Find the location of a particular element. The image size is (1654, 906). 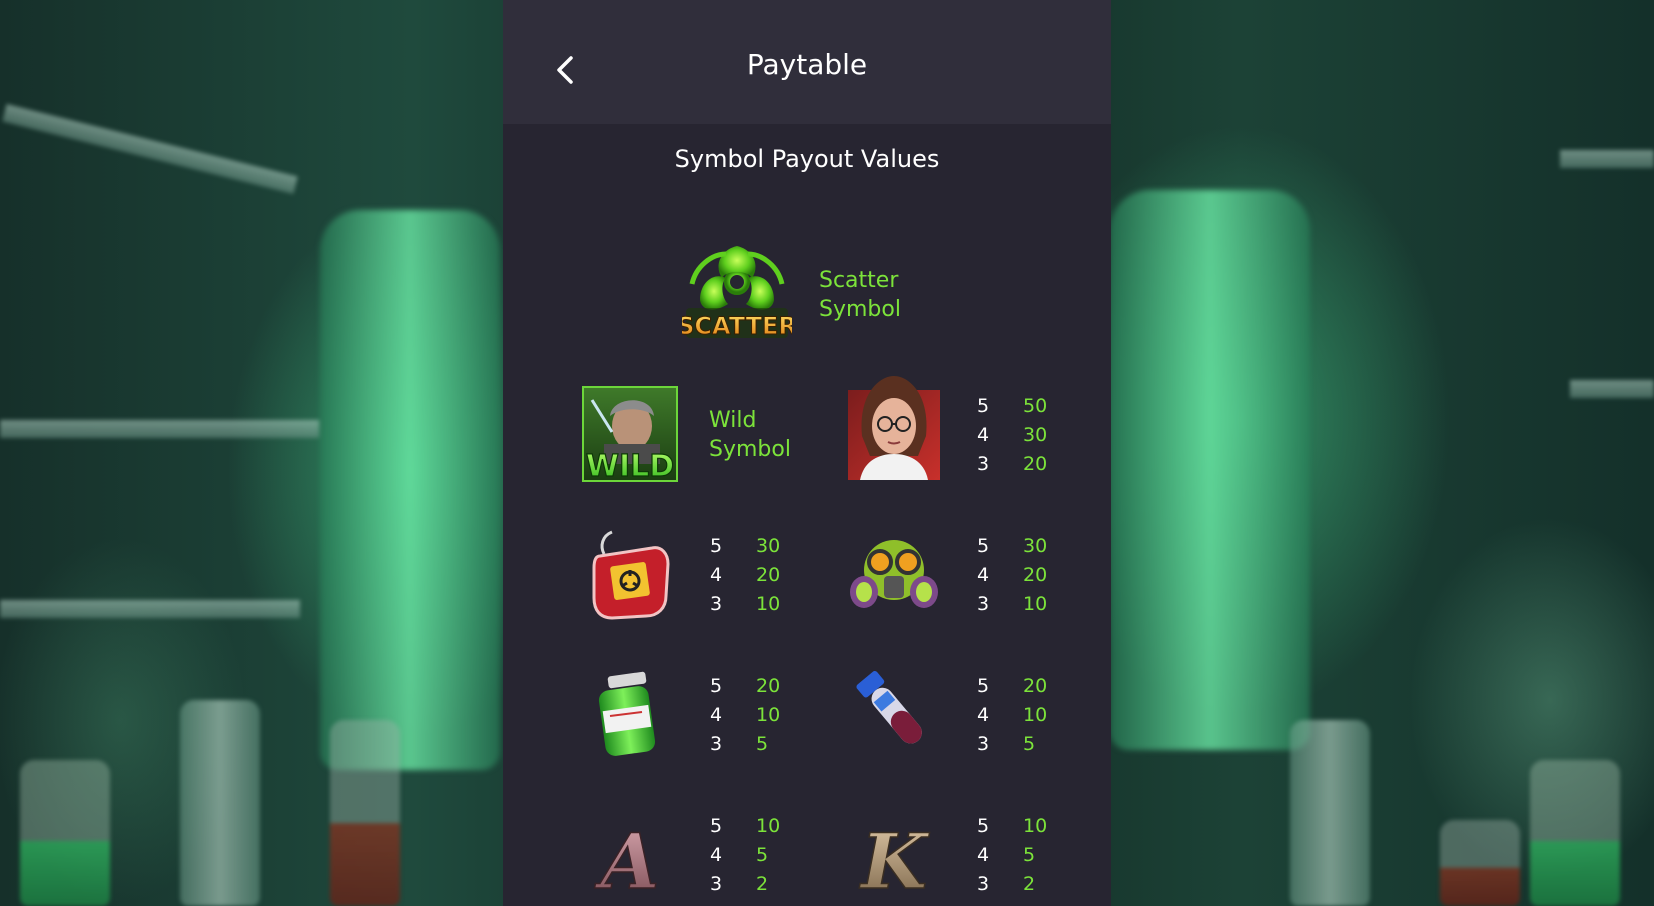

payout-row: 45 is located at coordinates (1022, 855).